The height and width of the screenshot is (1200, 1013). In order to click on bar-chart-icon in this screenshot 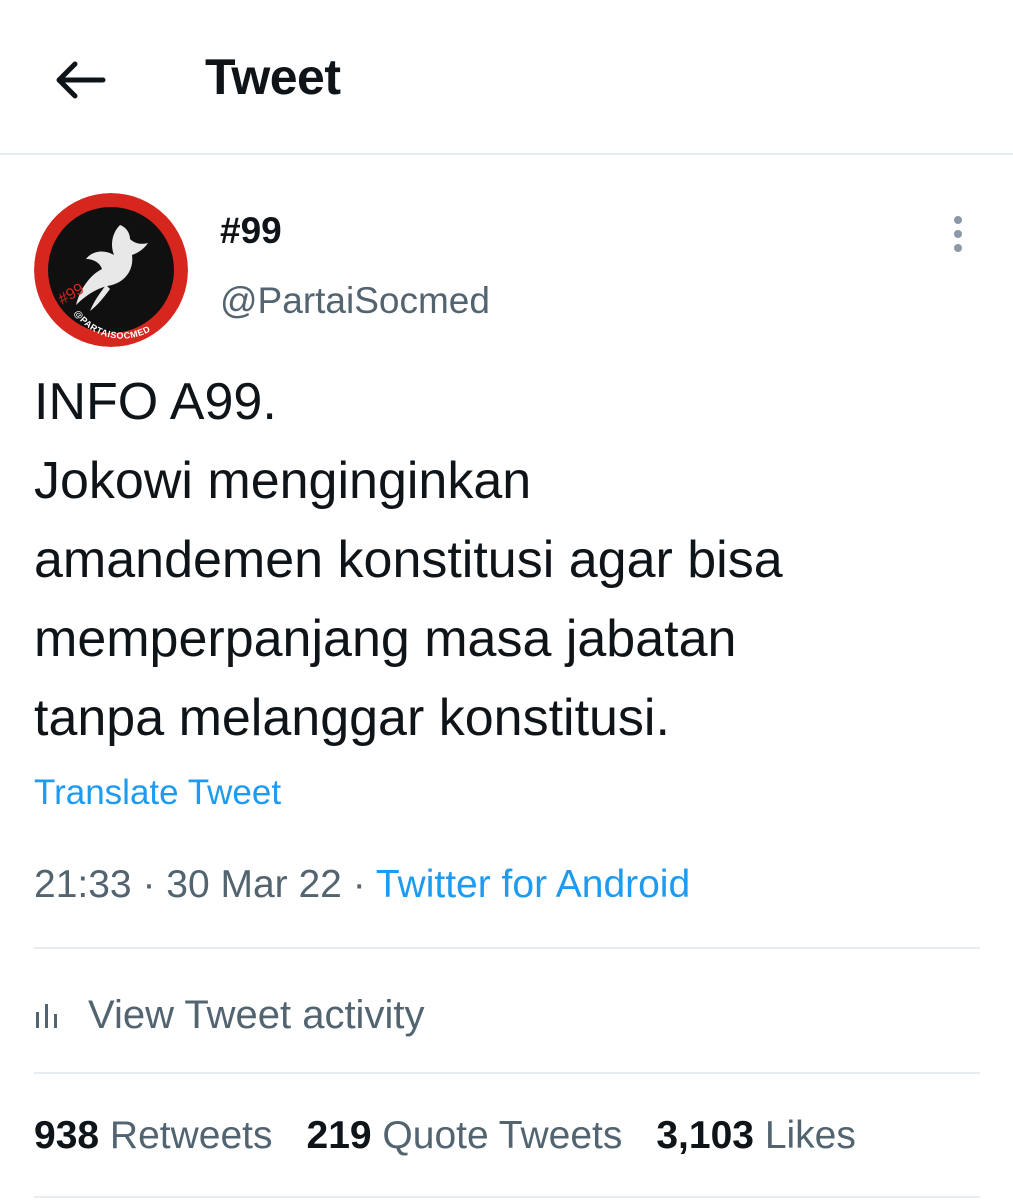, I will do `click(54, 1015)`.